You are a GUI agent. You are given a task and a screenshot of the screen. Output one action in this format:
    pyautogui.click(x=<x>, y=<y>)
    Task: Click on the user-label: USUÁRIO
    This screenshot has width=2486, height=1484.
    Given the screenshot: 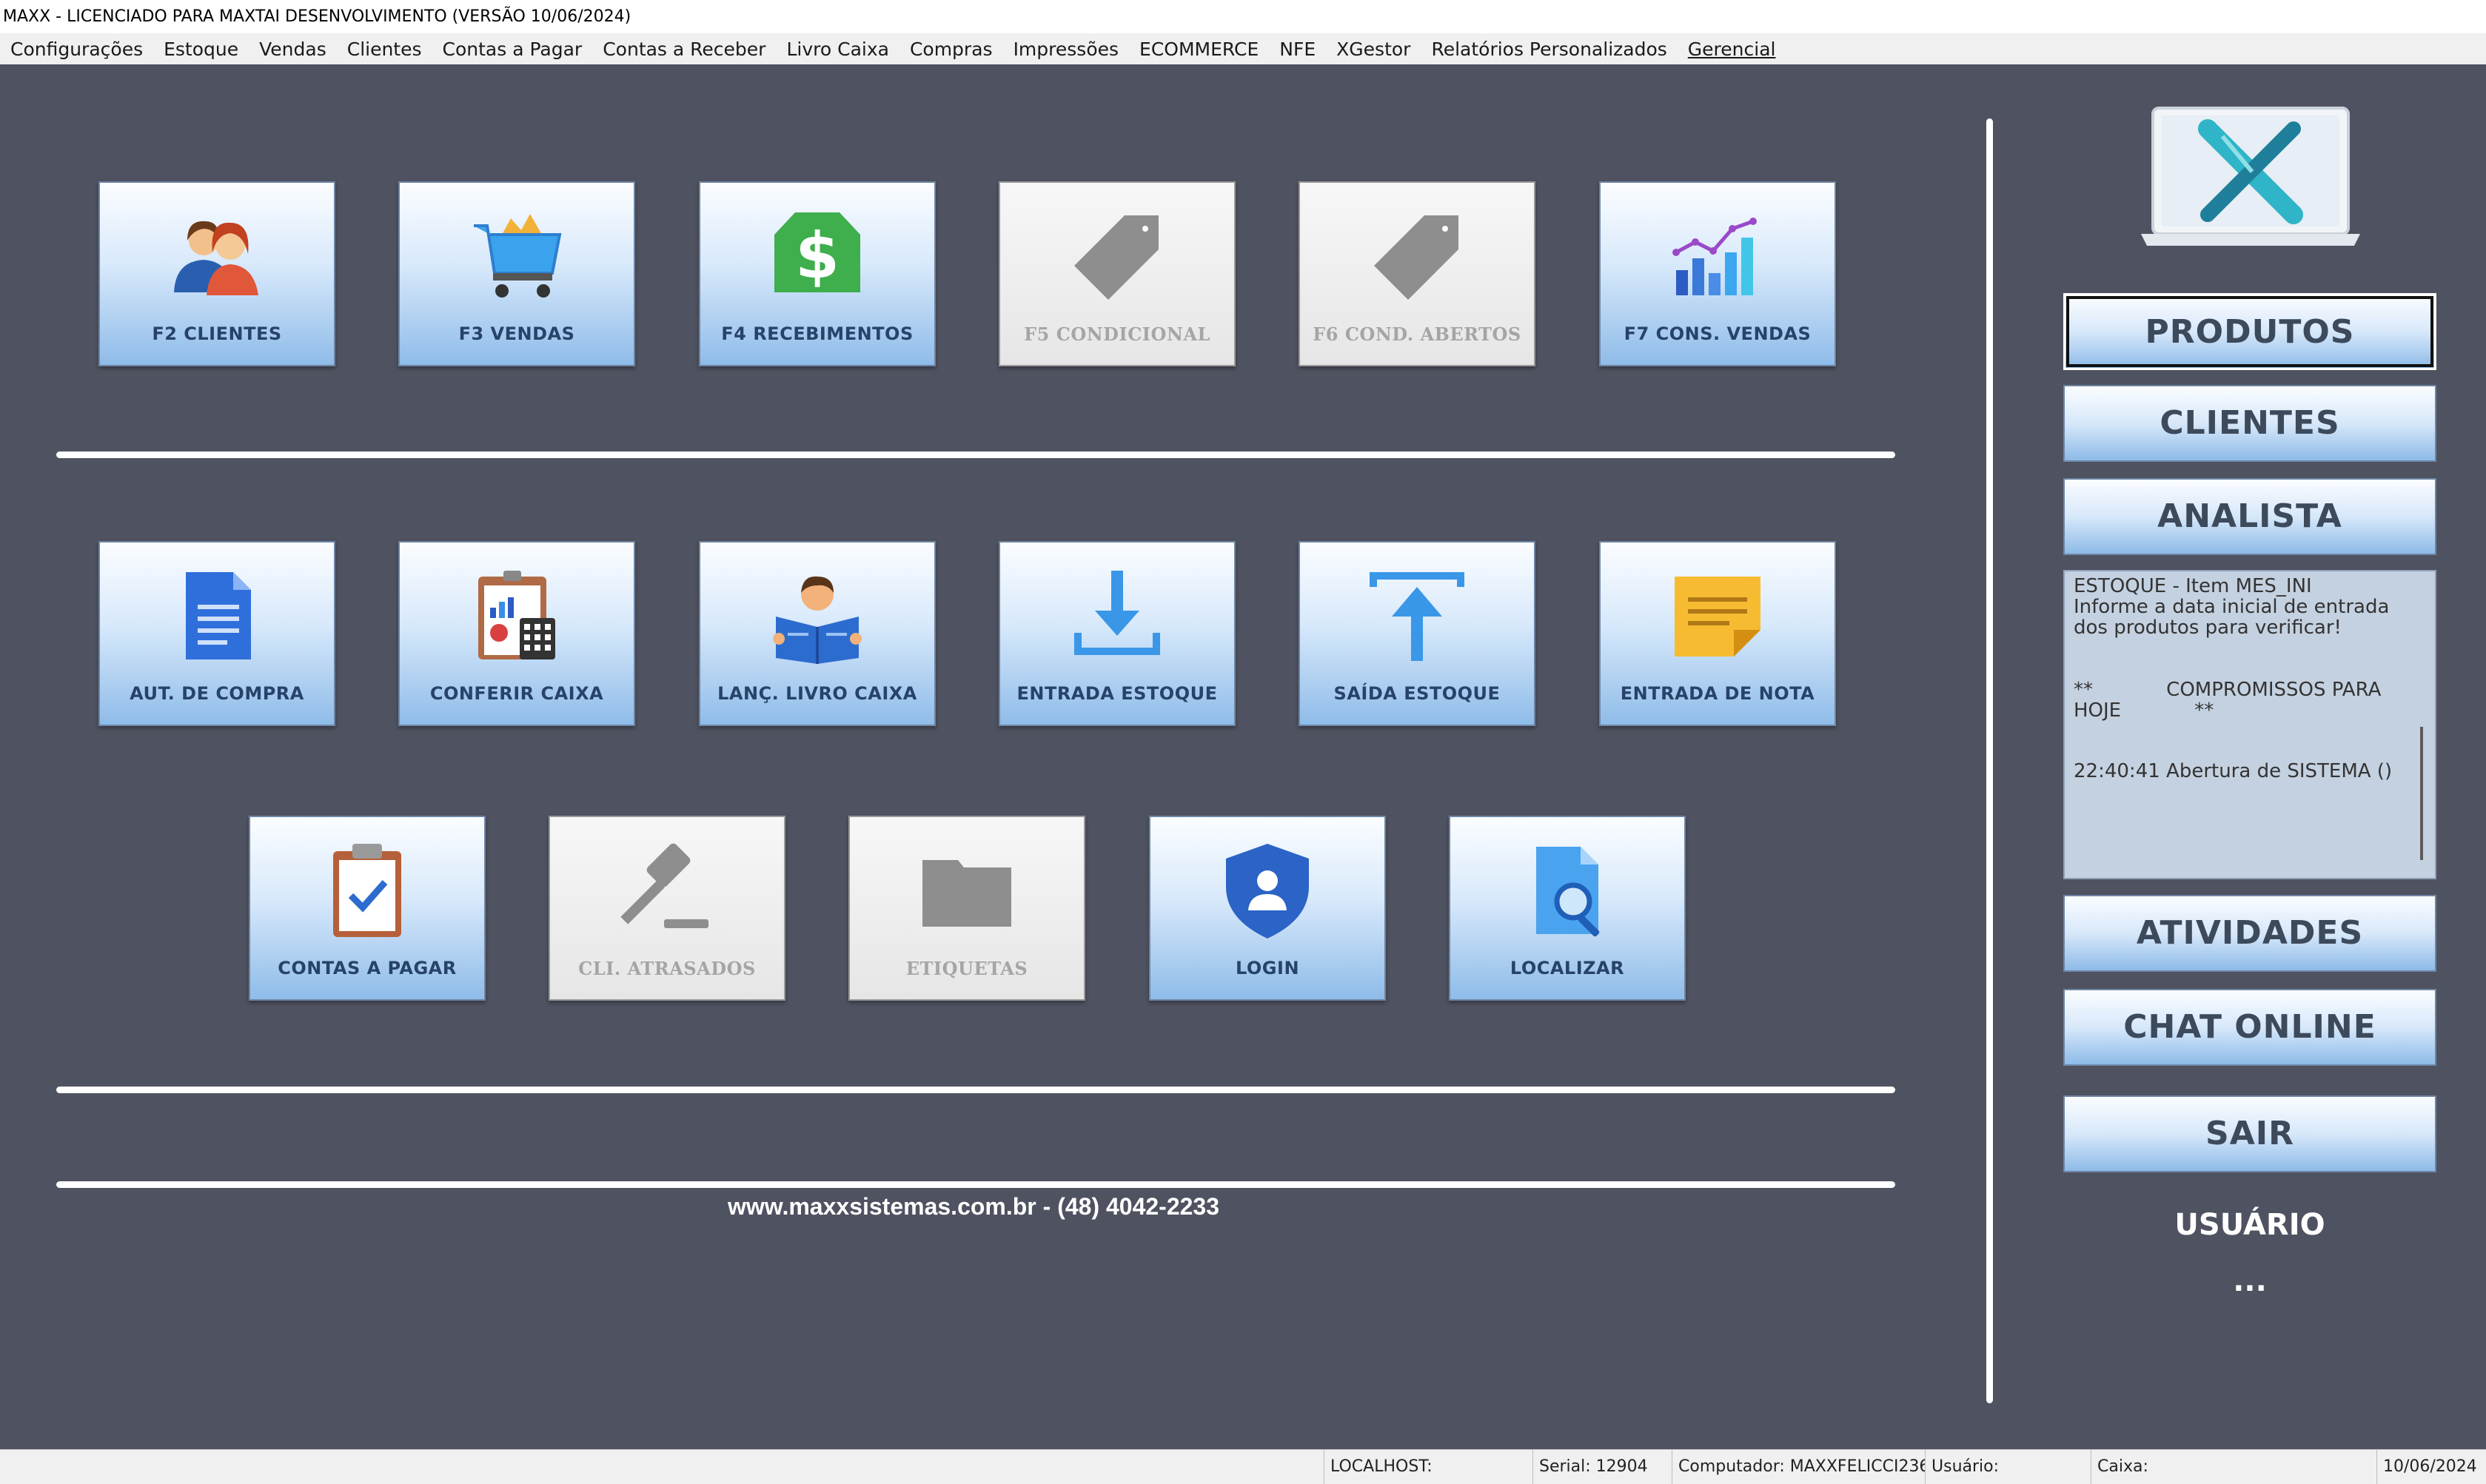 What is the action you would take?
    pyautogui.click(x=2249, y=1225)
    